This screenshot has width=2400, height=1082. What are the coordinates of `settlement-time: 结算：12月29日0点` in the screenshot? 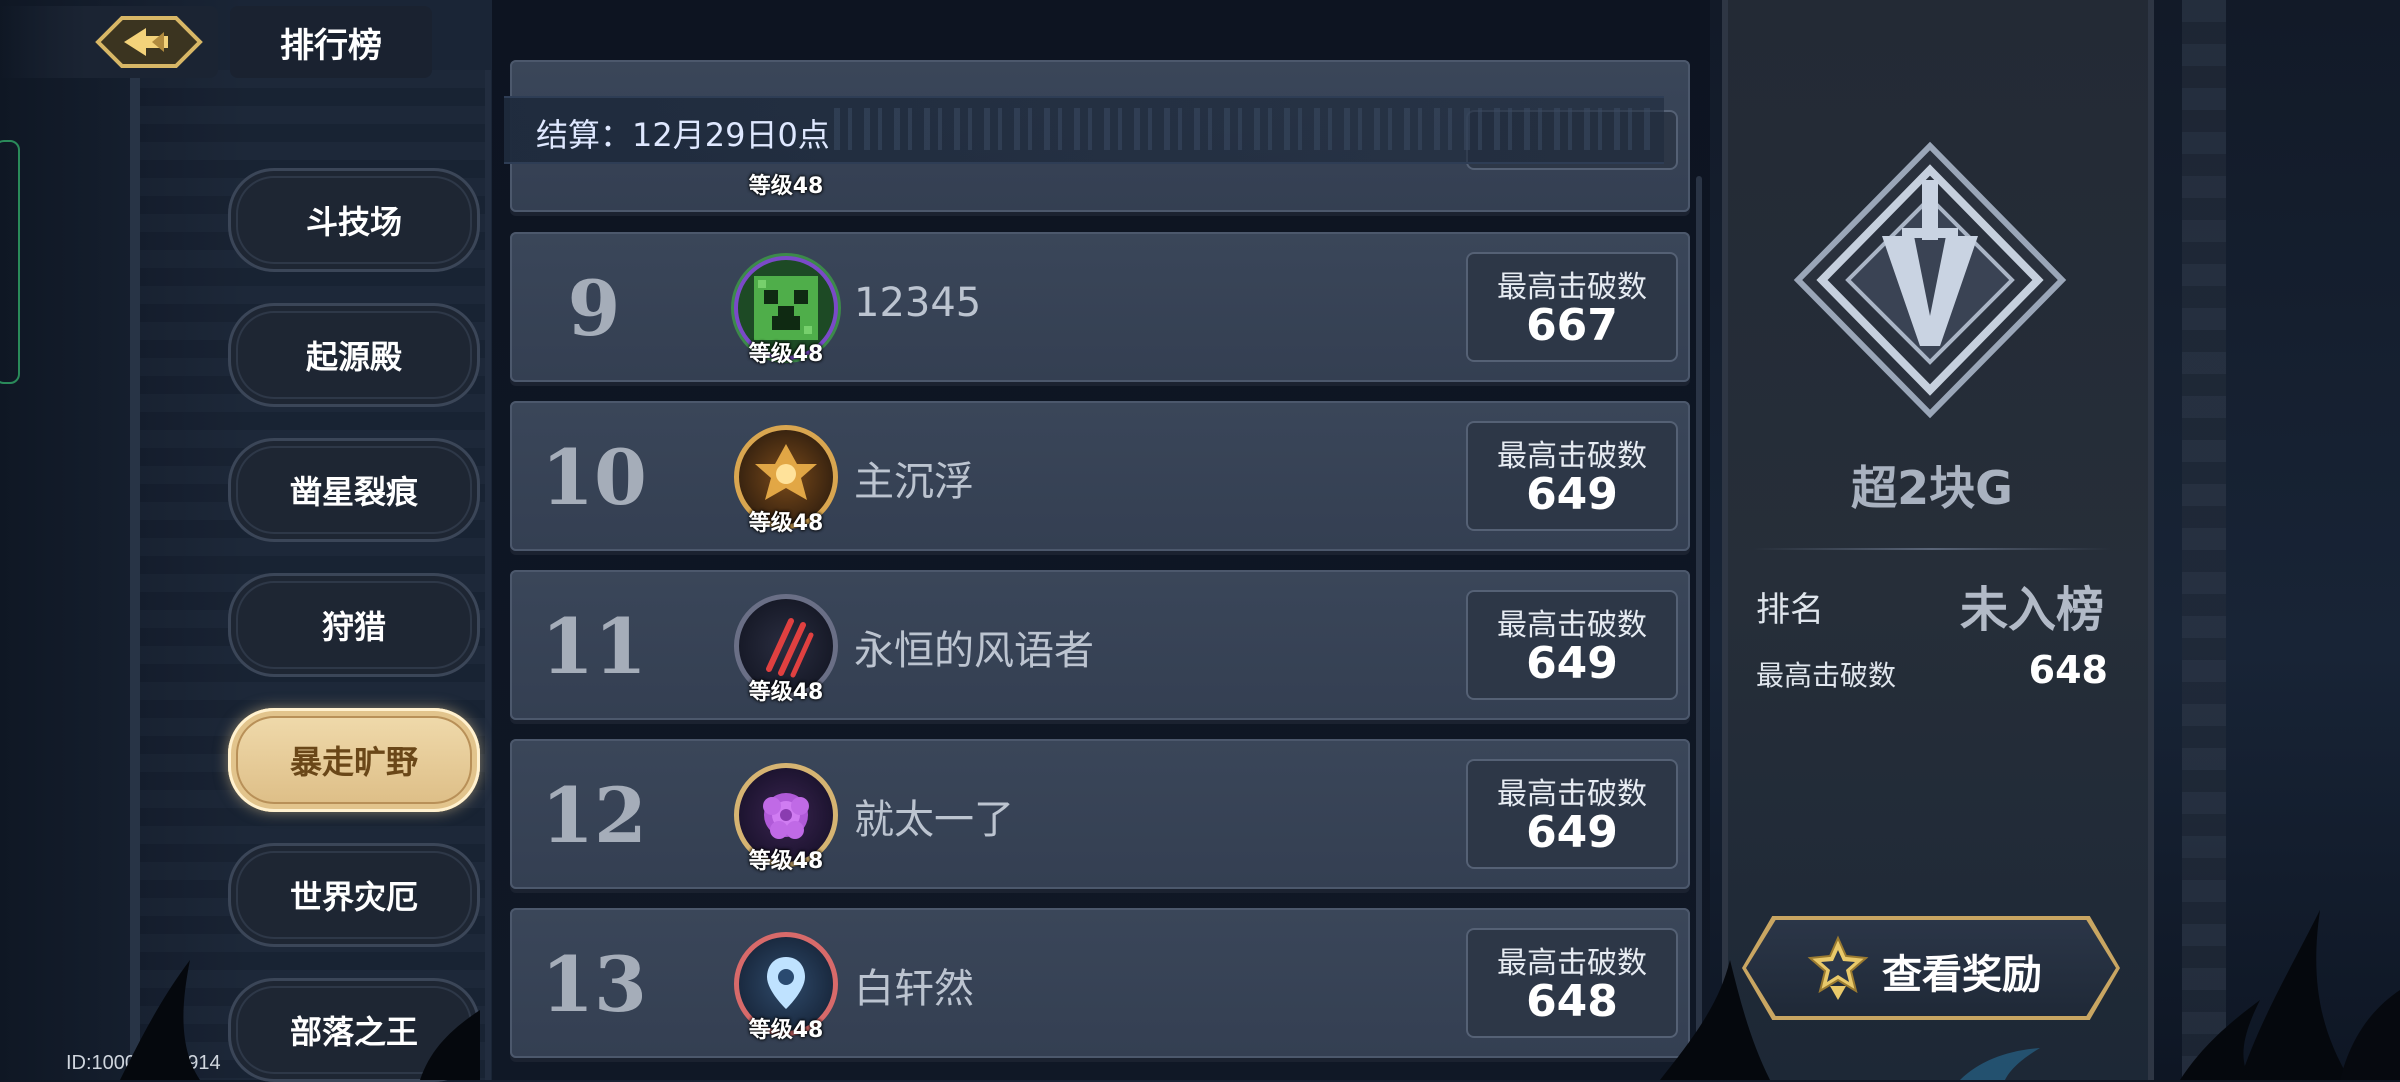 It's located at (683, 135).